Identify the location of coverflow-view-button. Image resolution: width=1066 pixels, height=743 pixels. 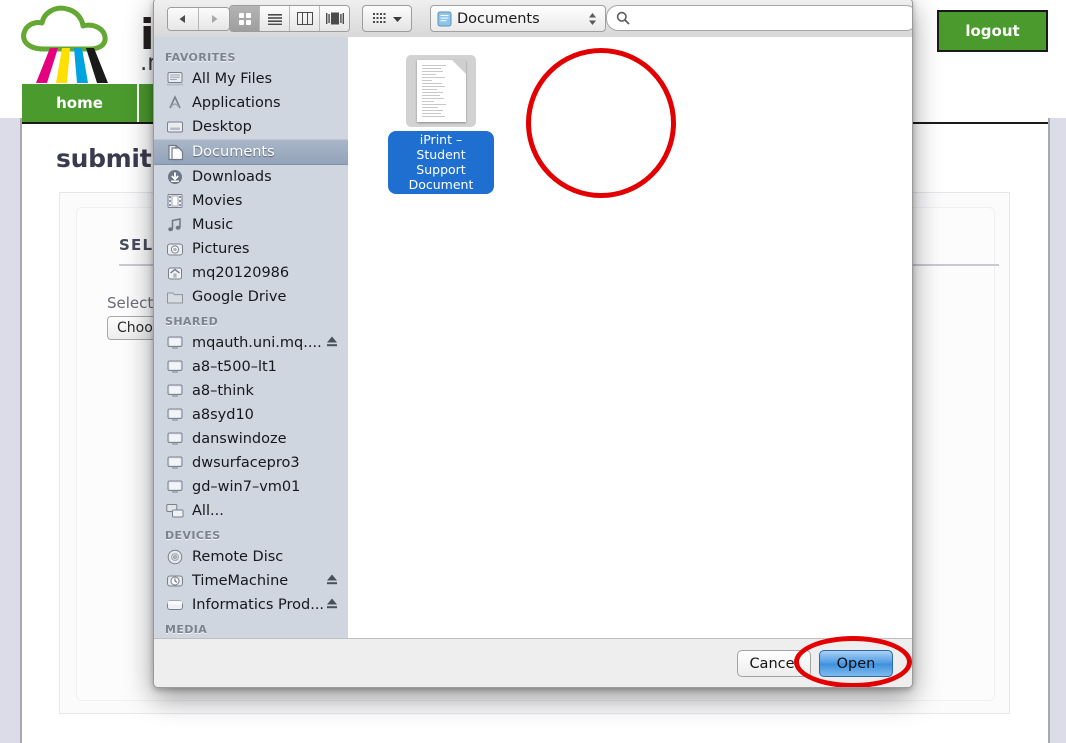
(334, 18).